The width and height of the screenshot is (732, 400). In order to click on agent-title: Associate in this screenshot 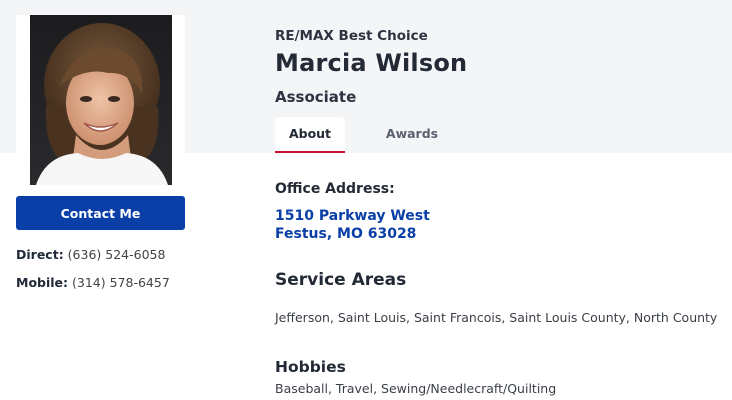, I will do `click(316, 97)`.